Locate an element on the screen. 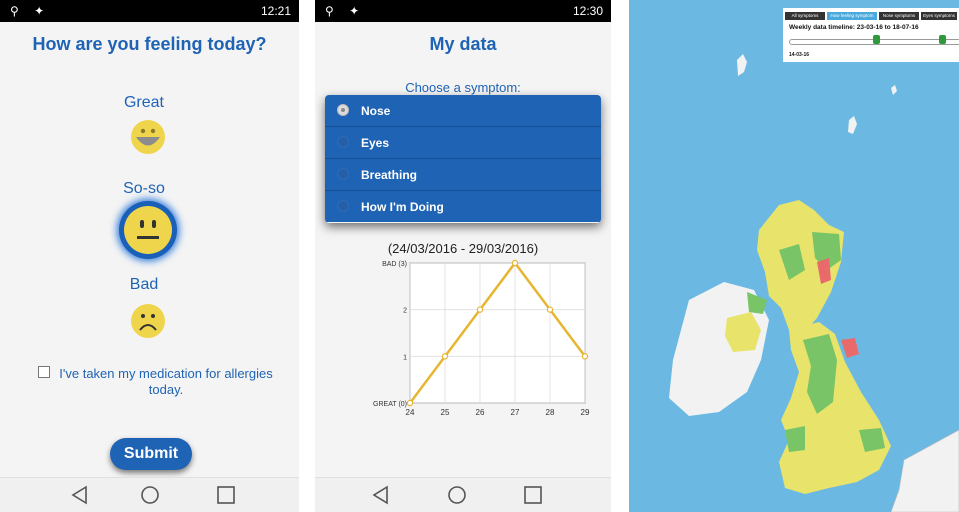 The height and width of the screenshot is (512, 959). x-tick-label: 28 is located at coordinates (550, 412).